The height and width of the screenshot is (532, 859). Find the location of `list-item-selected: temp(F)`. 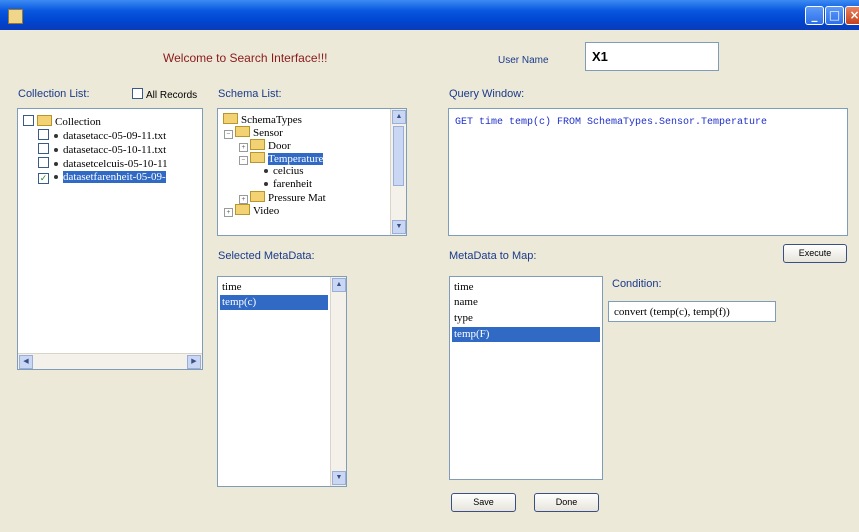

list-item-selected: temp(F) is located at coordinates (526, 334).